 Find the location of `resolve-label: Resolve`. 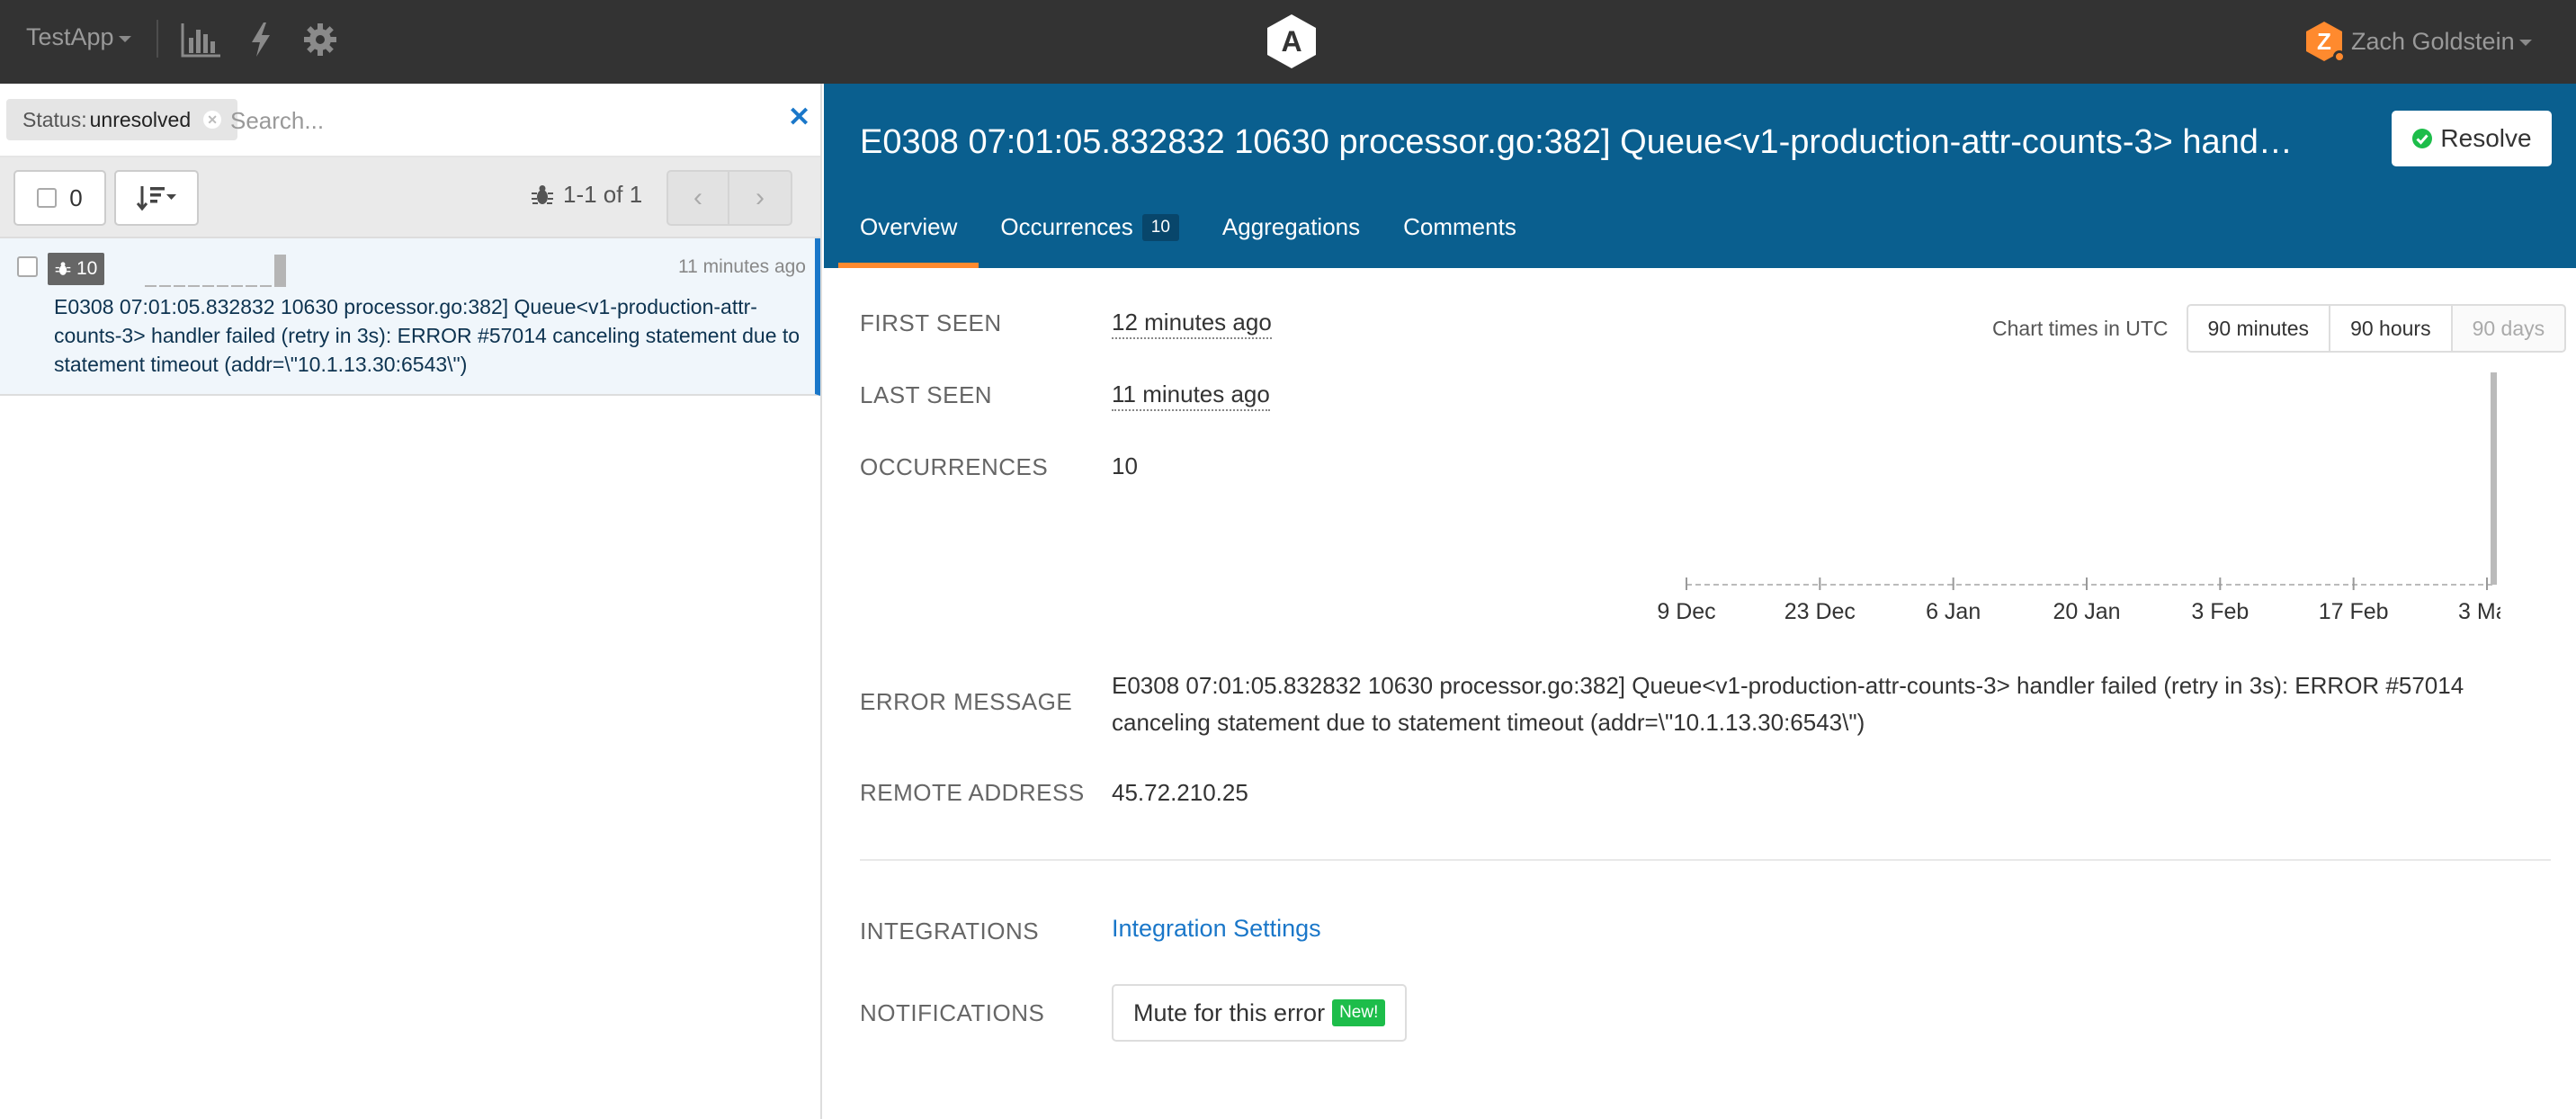

resolve-label: Resolve is located at coordinates (2486, 138).